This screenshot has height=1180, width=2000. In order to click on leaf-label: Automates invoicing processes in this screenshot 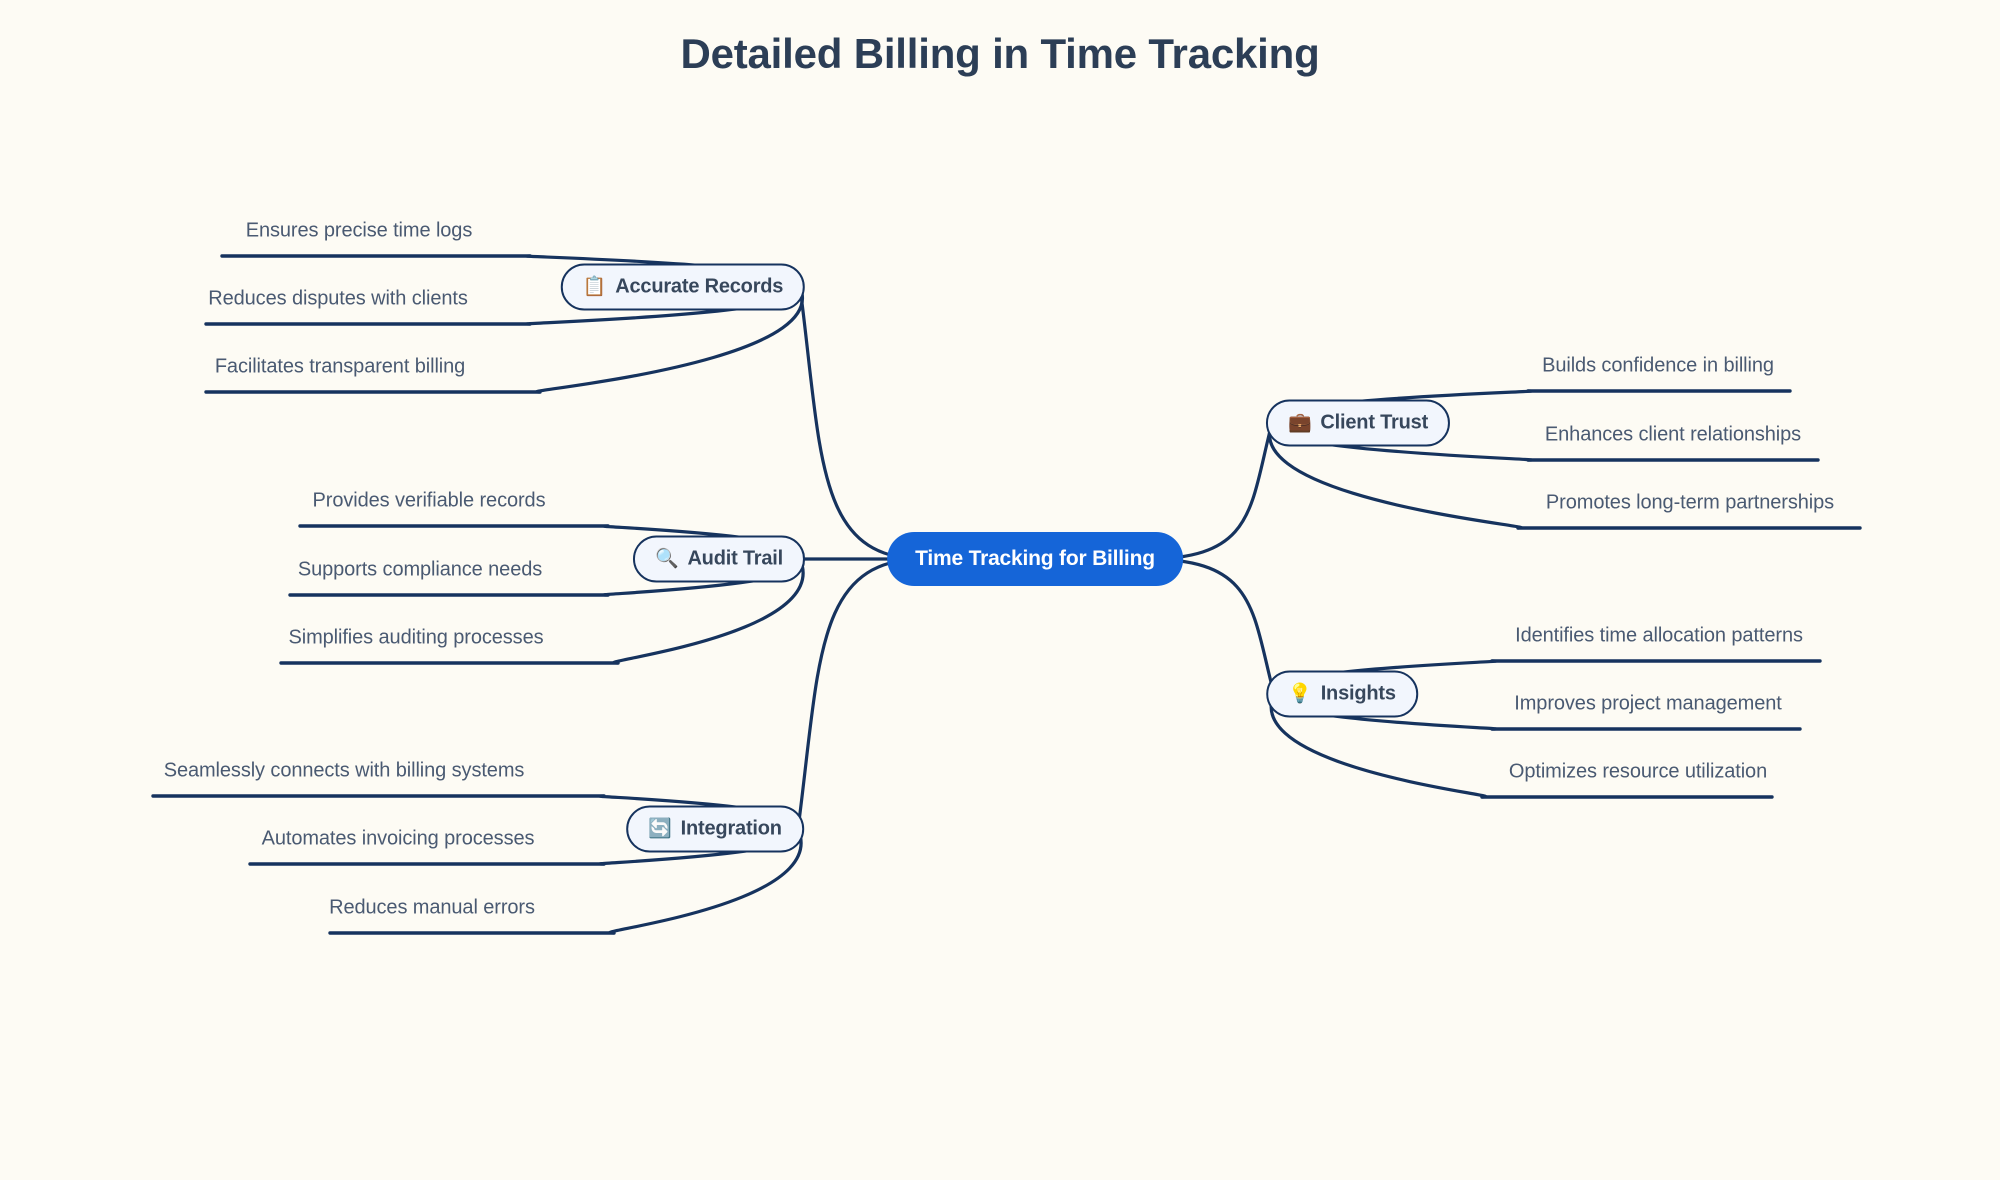, I will do `click(398, 839)`.